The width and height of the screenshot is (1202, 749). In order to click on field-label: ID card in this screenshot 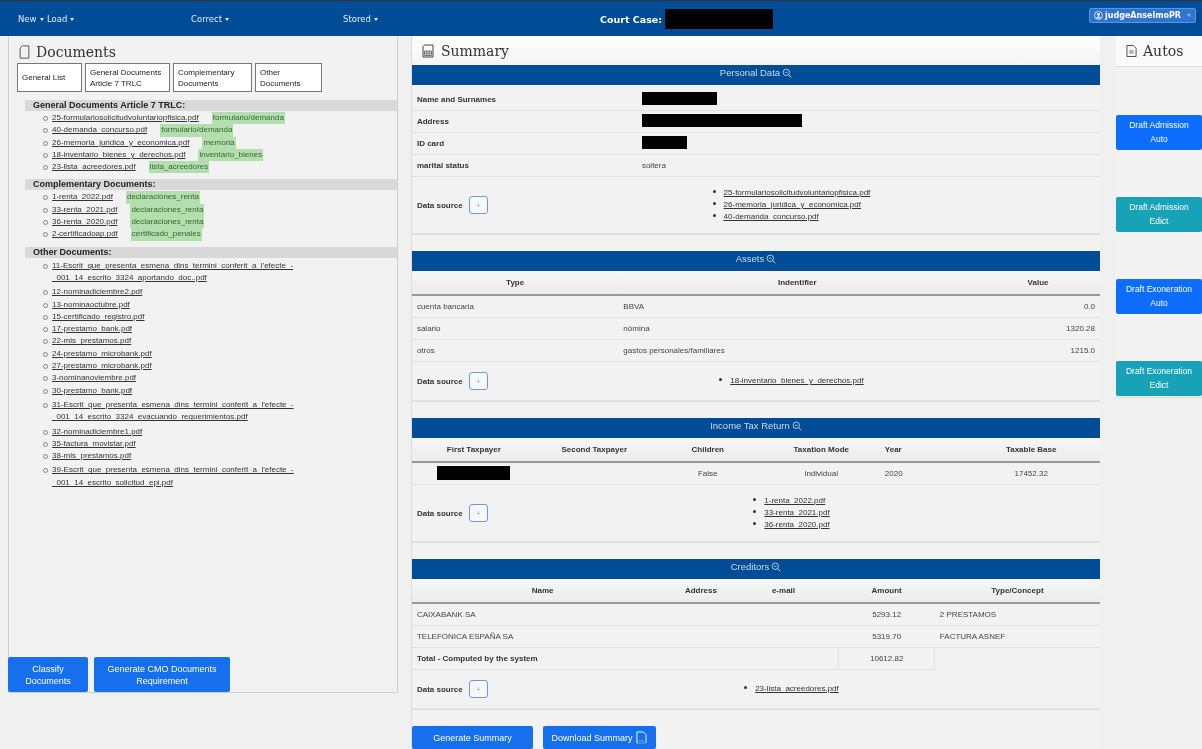, I will do `click(524, 143)`.